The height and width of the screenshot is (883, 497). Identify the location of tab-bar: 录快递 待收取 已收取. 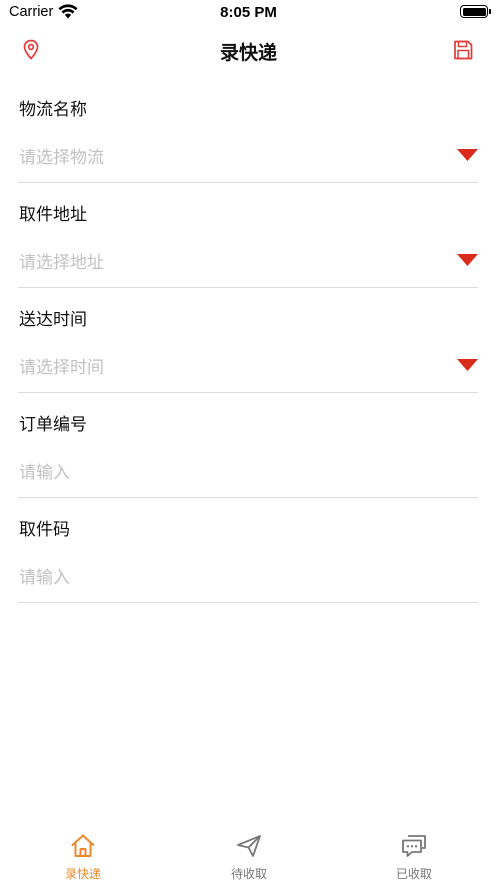
(248, 854).